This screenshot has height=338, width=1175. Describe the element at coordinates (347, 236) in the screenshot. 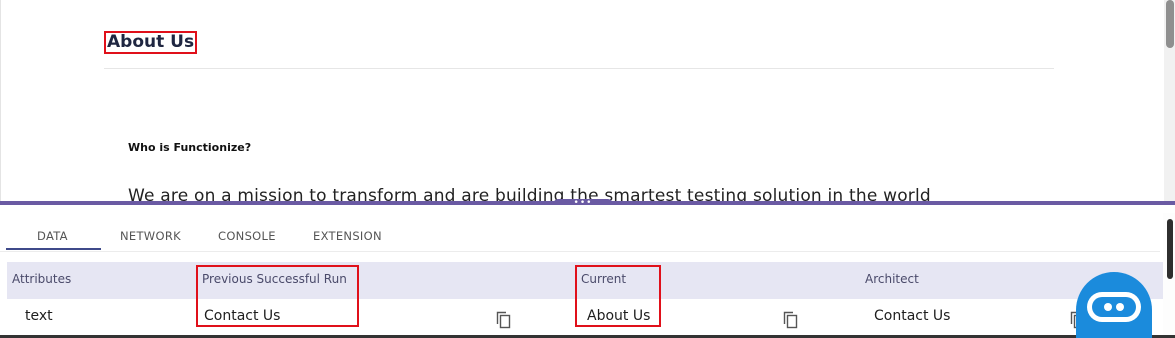

I see `tab-extension: EXTENSION` at that location.